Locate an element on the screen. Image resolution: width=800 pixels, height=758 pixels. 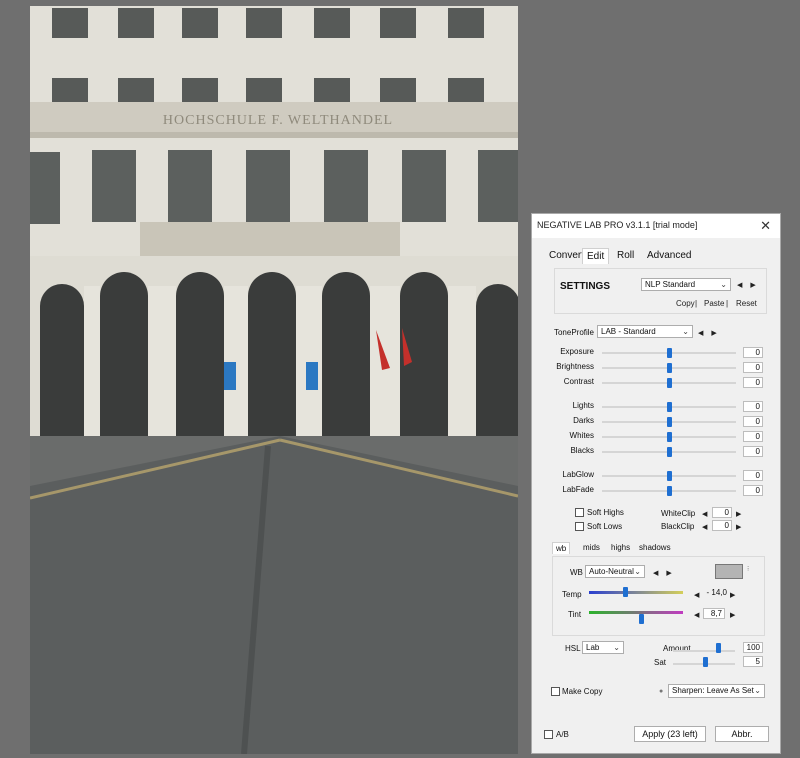
tone-profile-dropdown: LAB - Standard ⌄ is located at coordinates (645, 331).